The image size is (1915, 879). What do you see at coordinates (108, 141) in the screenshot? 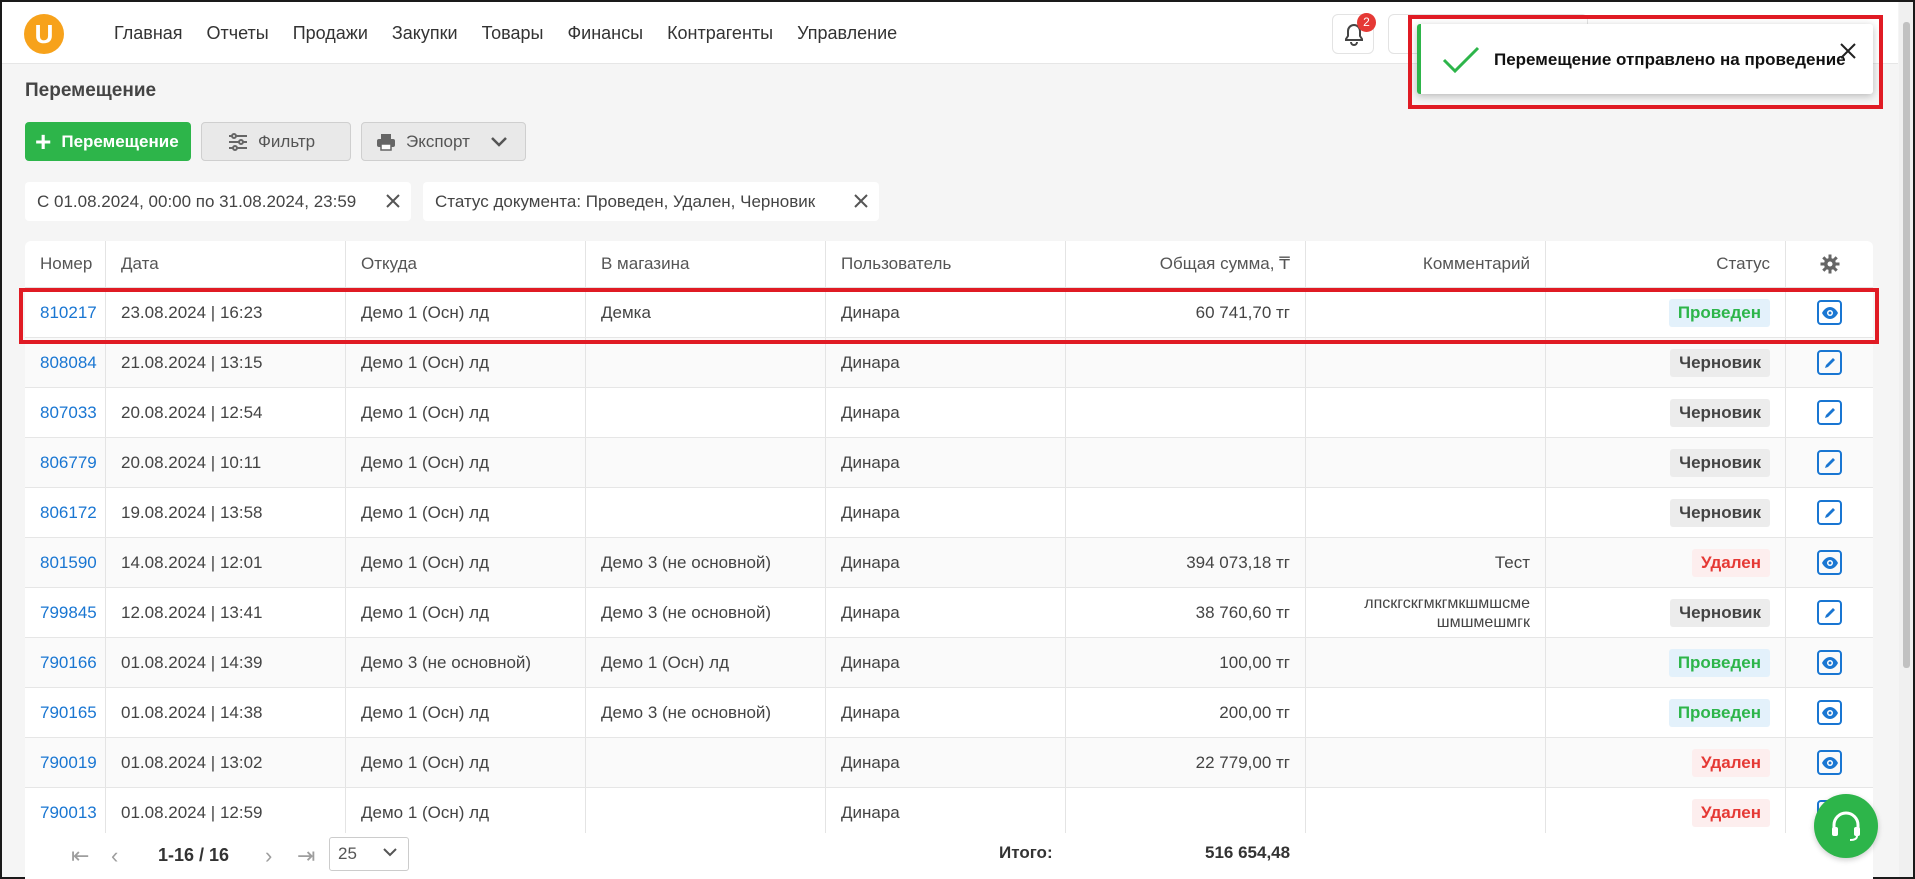
I see `add-transfer-button: + Перемещение` at bounding box center [108, 141].